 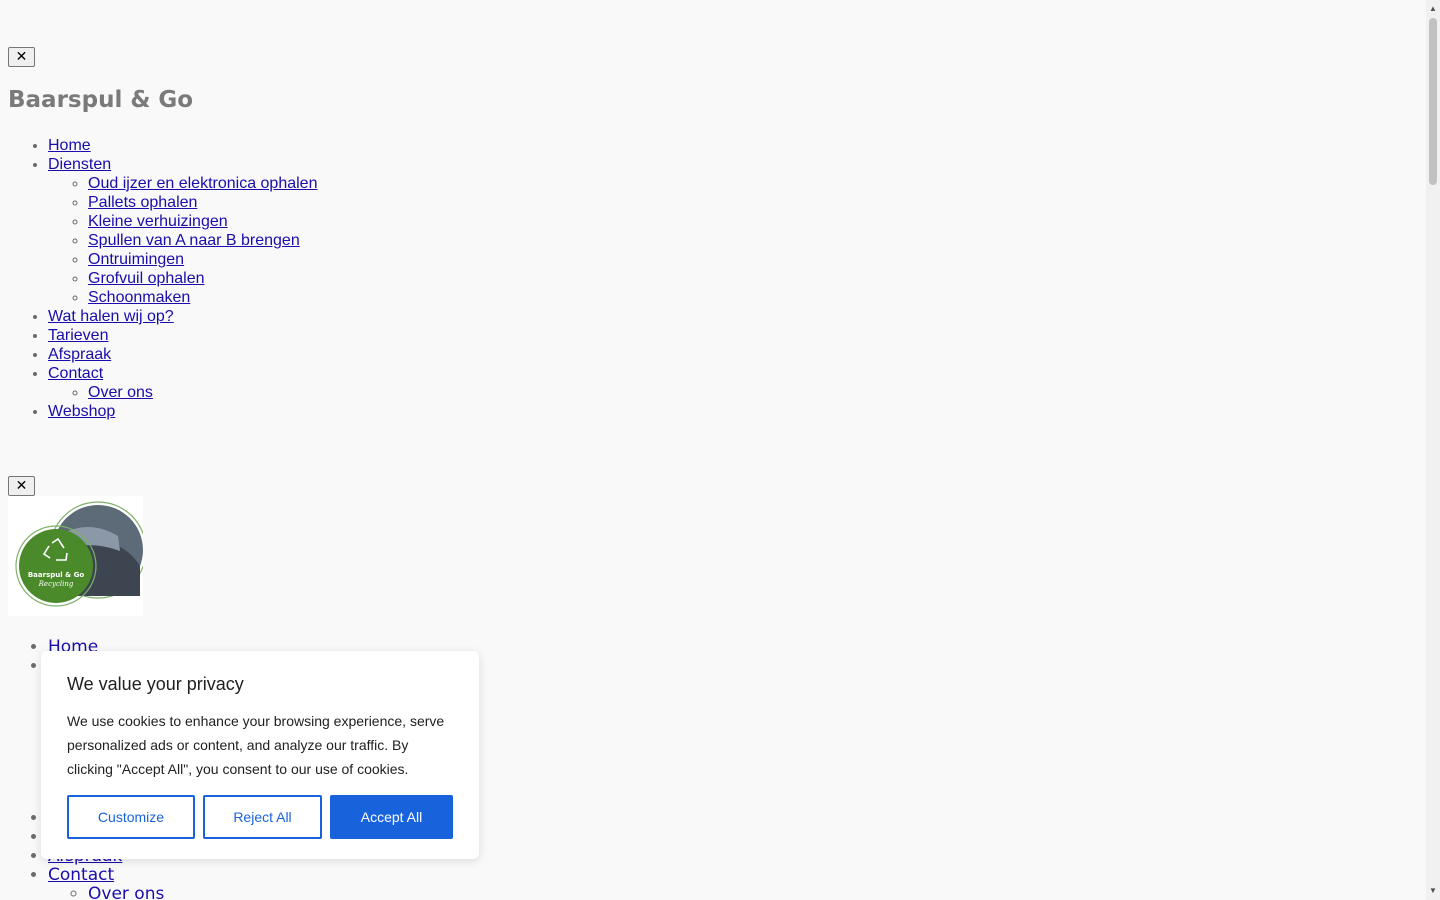 I want to click on scroll-thumb, so click(x=1433, y=101).